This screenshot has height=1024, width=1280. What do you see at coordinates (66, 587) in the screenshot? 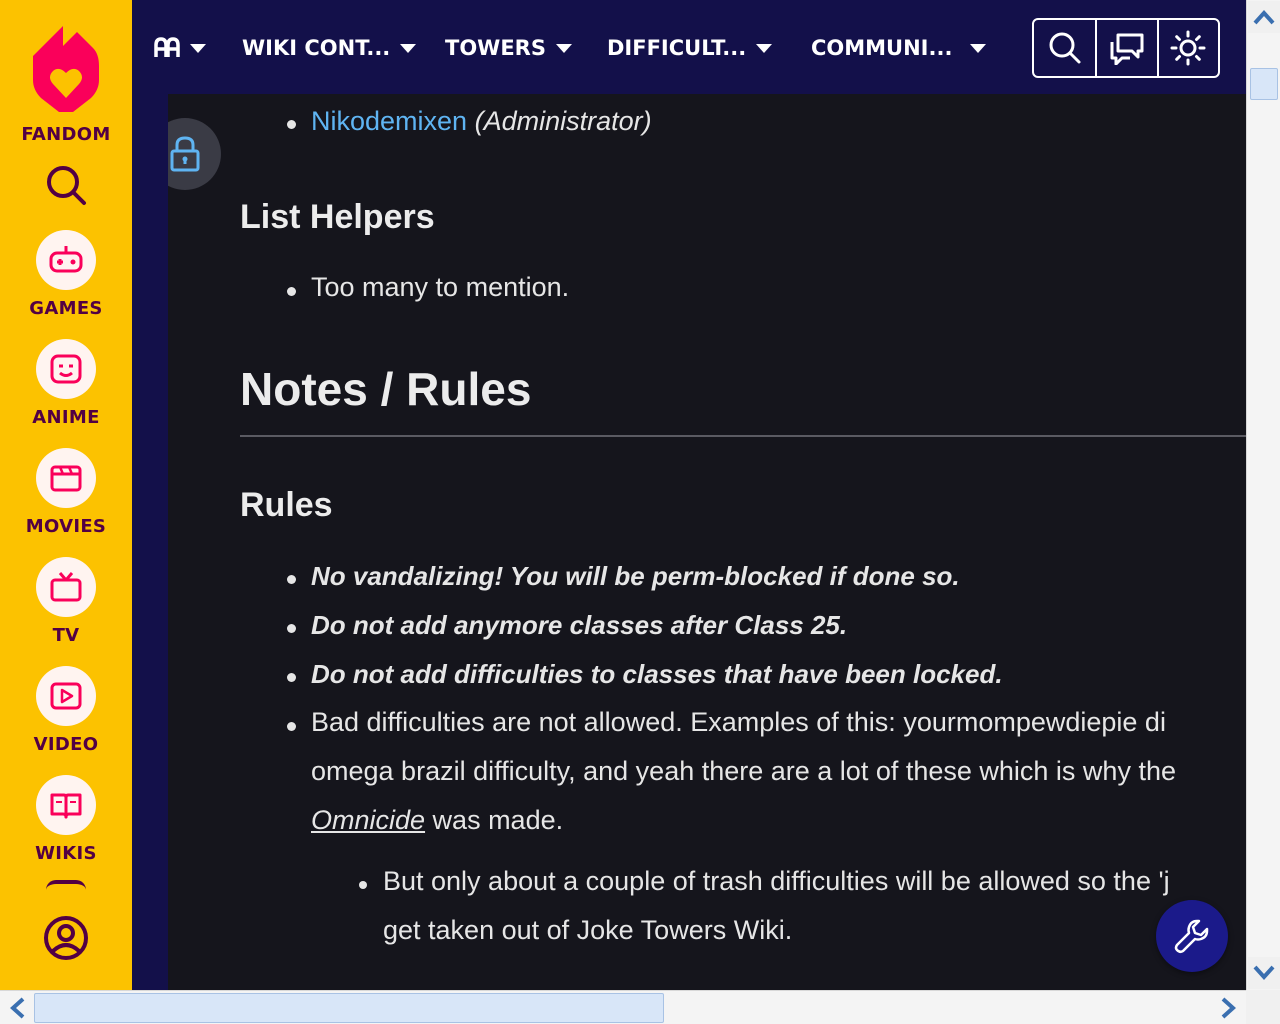
I see `tv-icon` at bounding box center [66, 587].